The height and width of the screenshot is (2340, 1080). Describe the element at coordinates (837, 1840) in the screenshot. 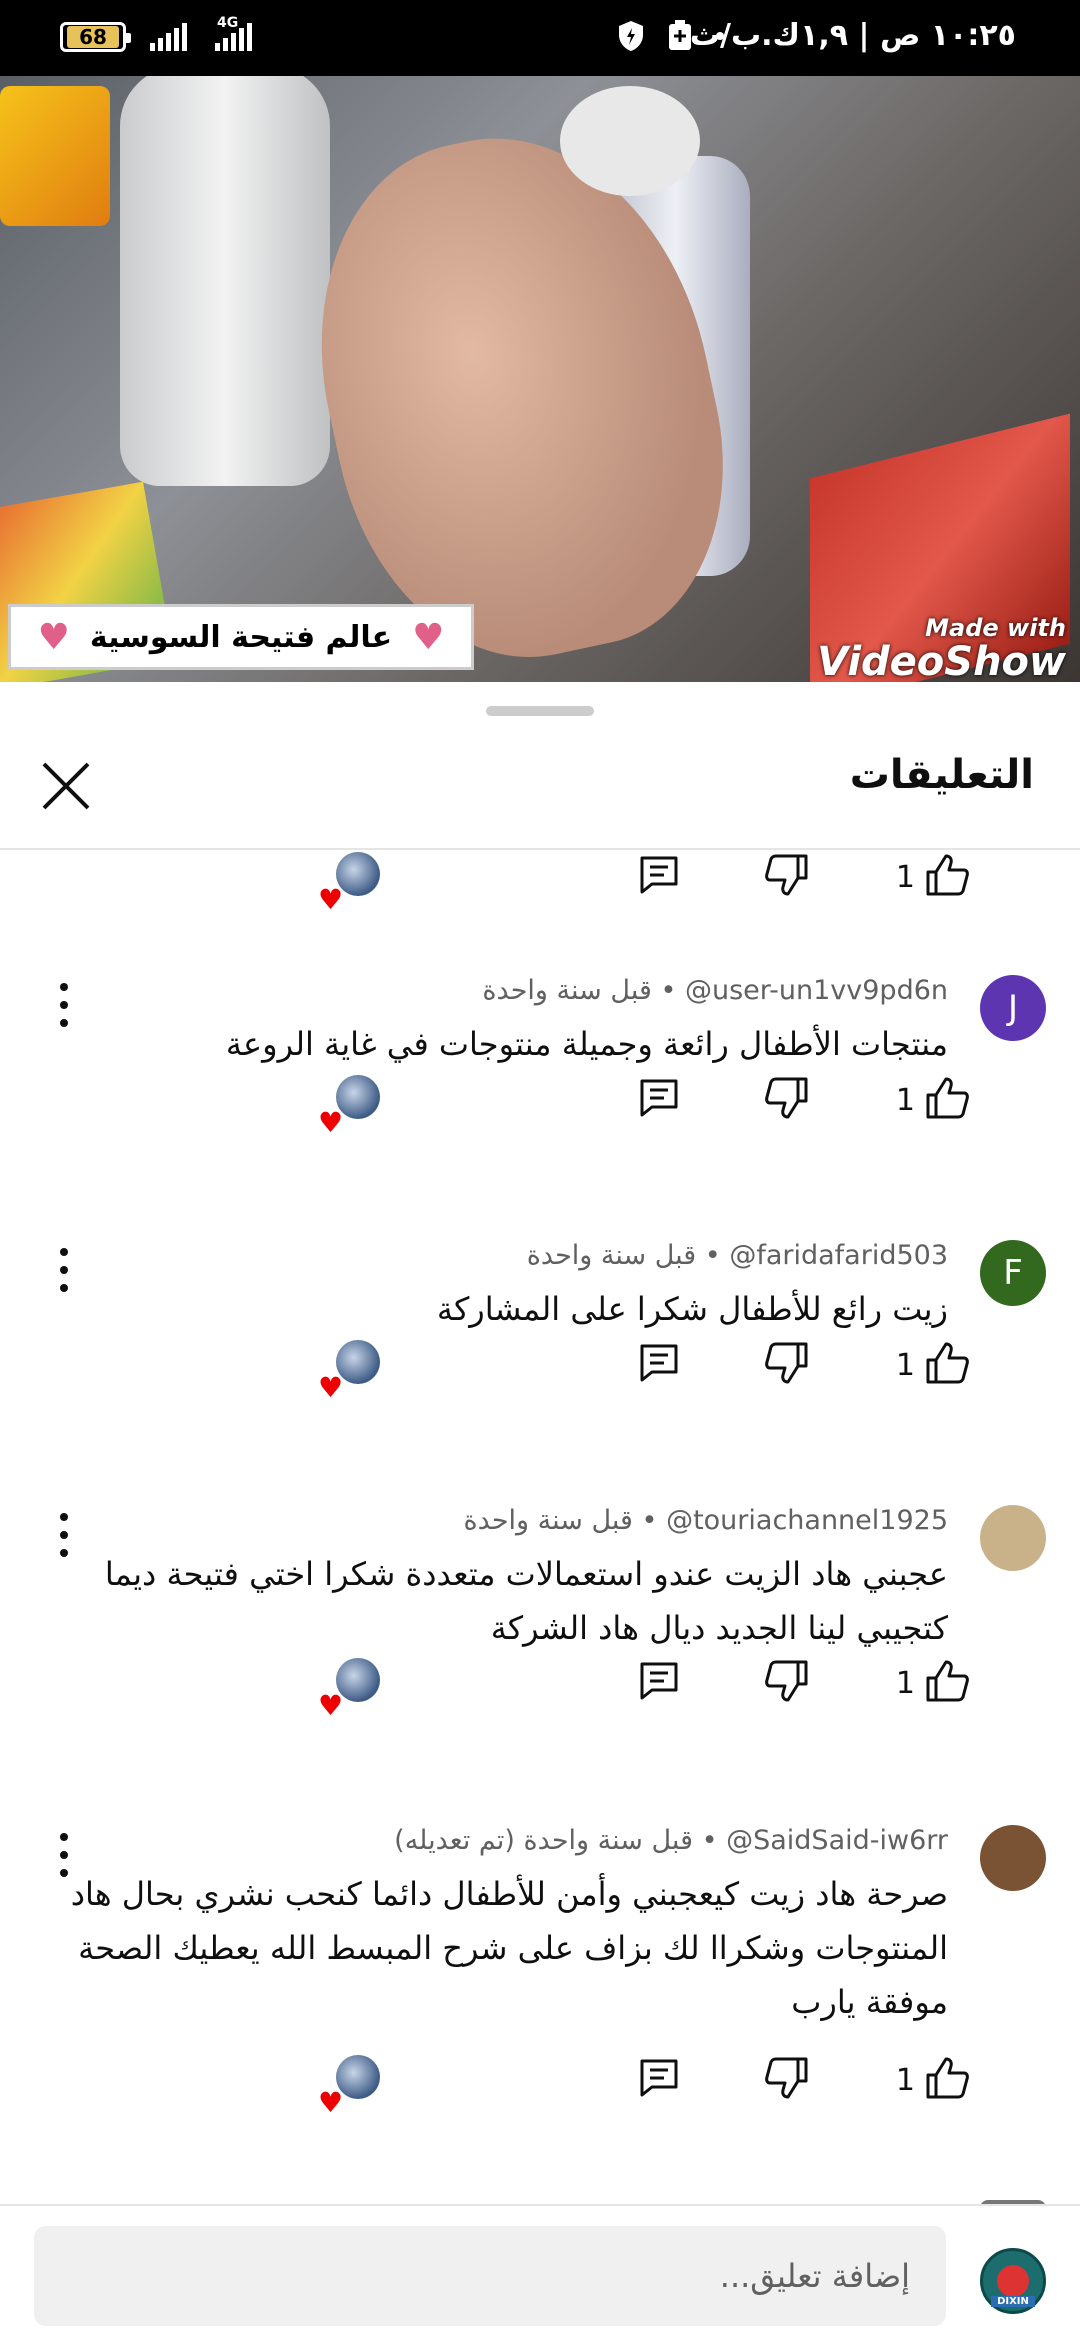

I see `comment-author: @SaidSaid-iw6rr` at that location.